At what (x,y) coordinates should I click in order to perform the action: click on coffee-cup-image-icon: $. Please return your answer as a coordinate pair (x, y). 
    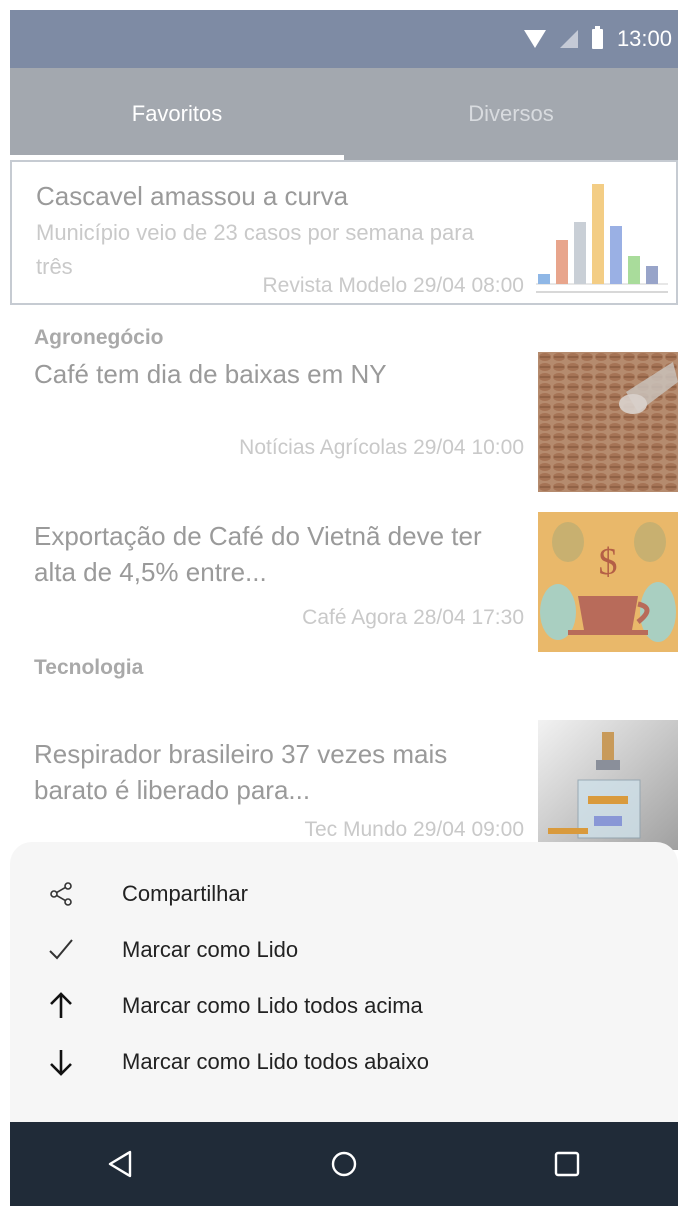
    Looking at the image, I should click on (608, 582).